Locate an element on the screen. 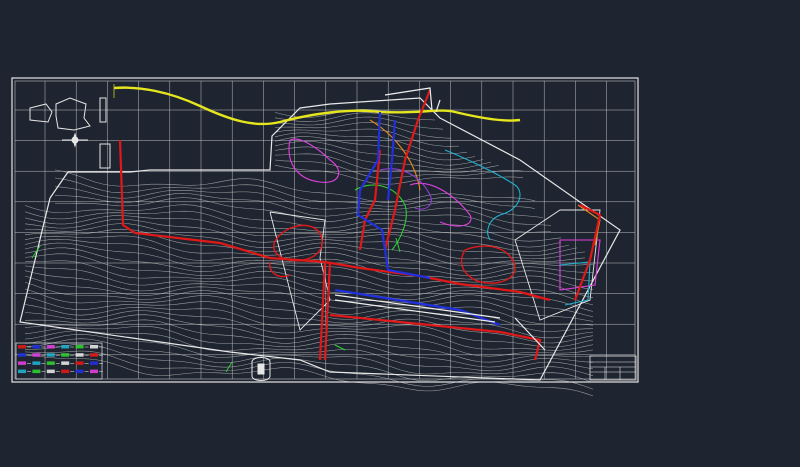 The width and height of the screenshot is (800, 467). legend-table is located at coordinates (59, 361).